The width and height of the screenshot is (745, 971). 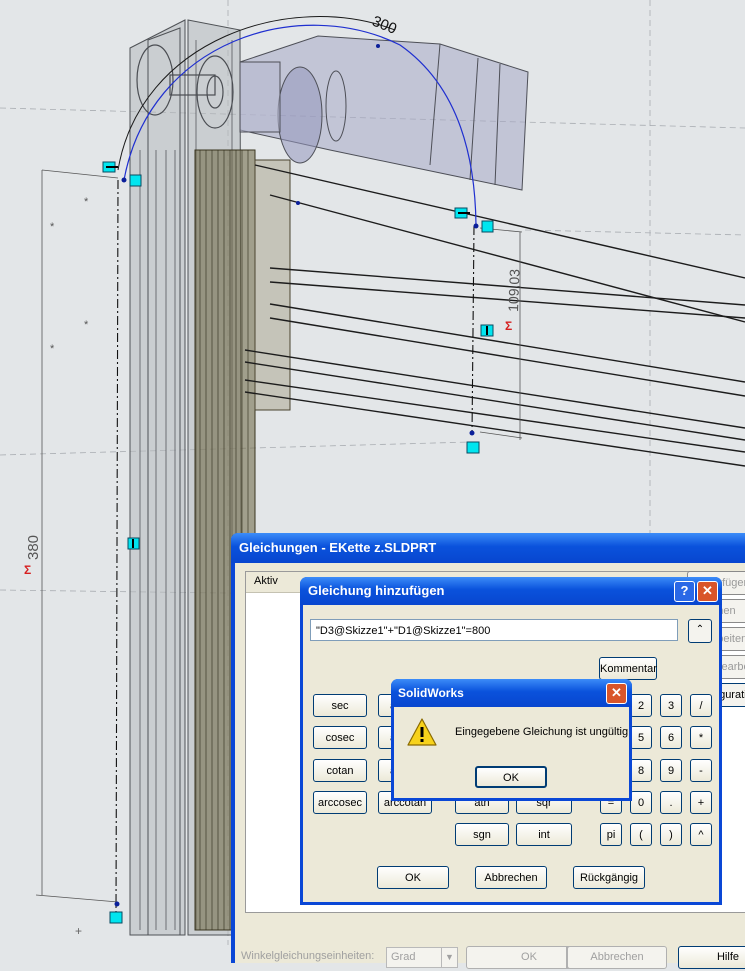 What do you see at coordinates (700, 631) in the screenshot?
I see `collapse-button: ⌃` at bounding box center [700, 631].